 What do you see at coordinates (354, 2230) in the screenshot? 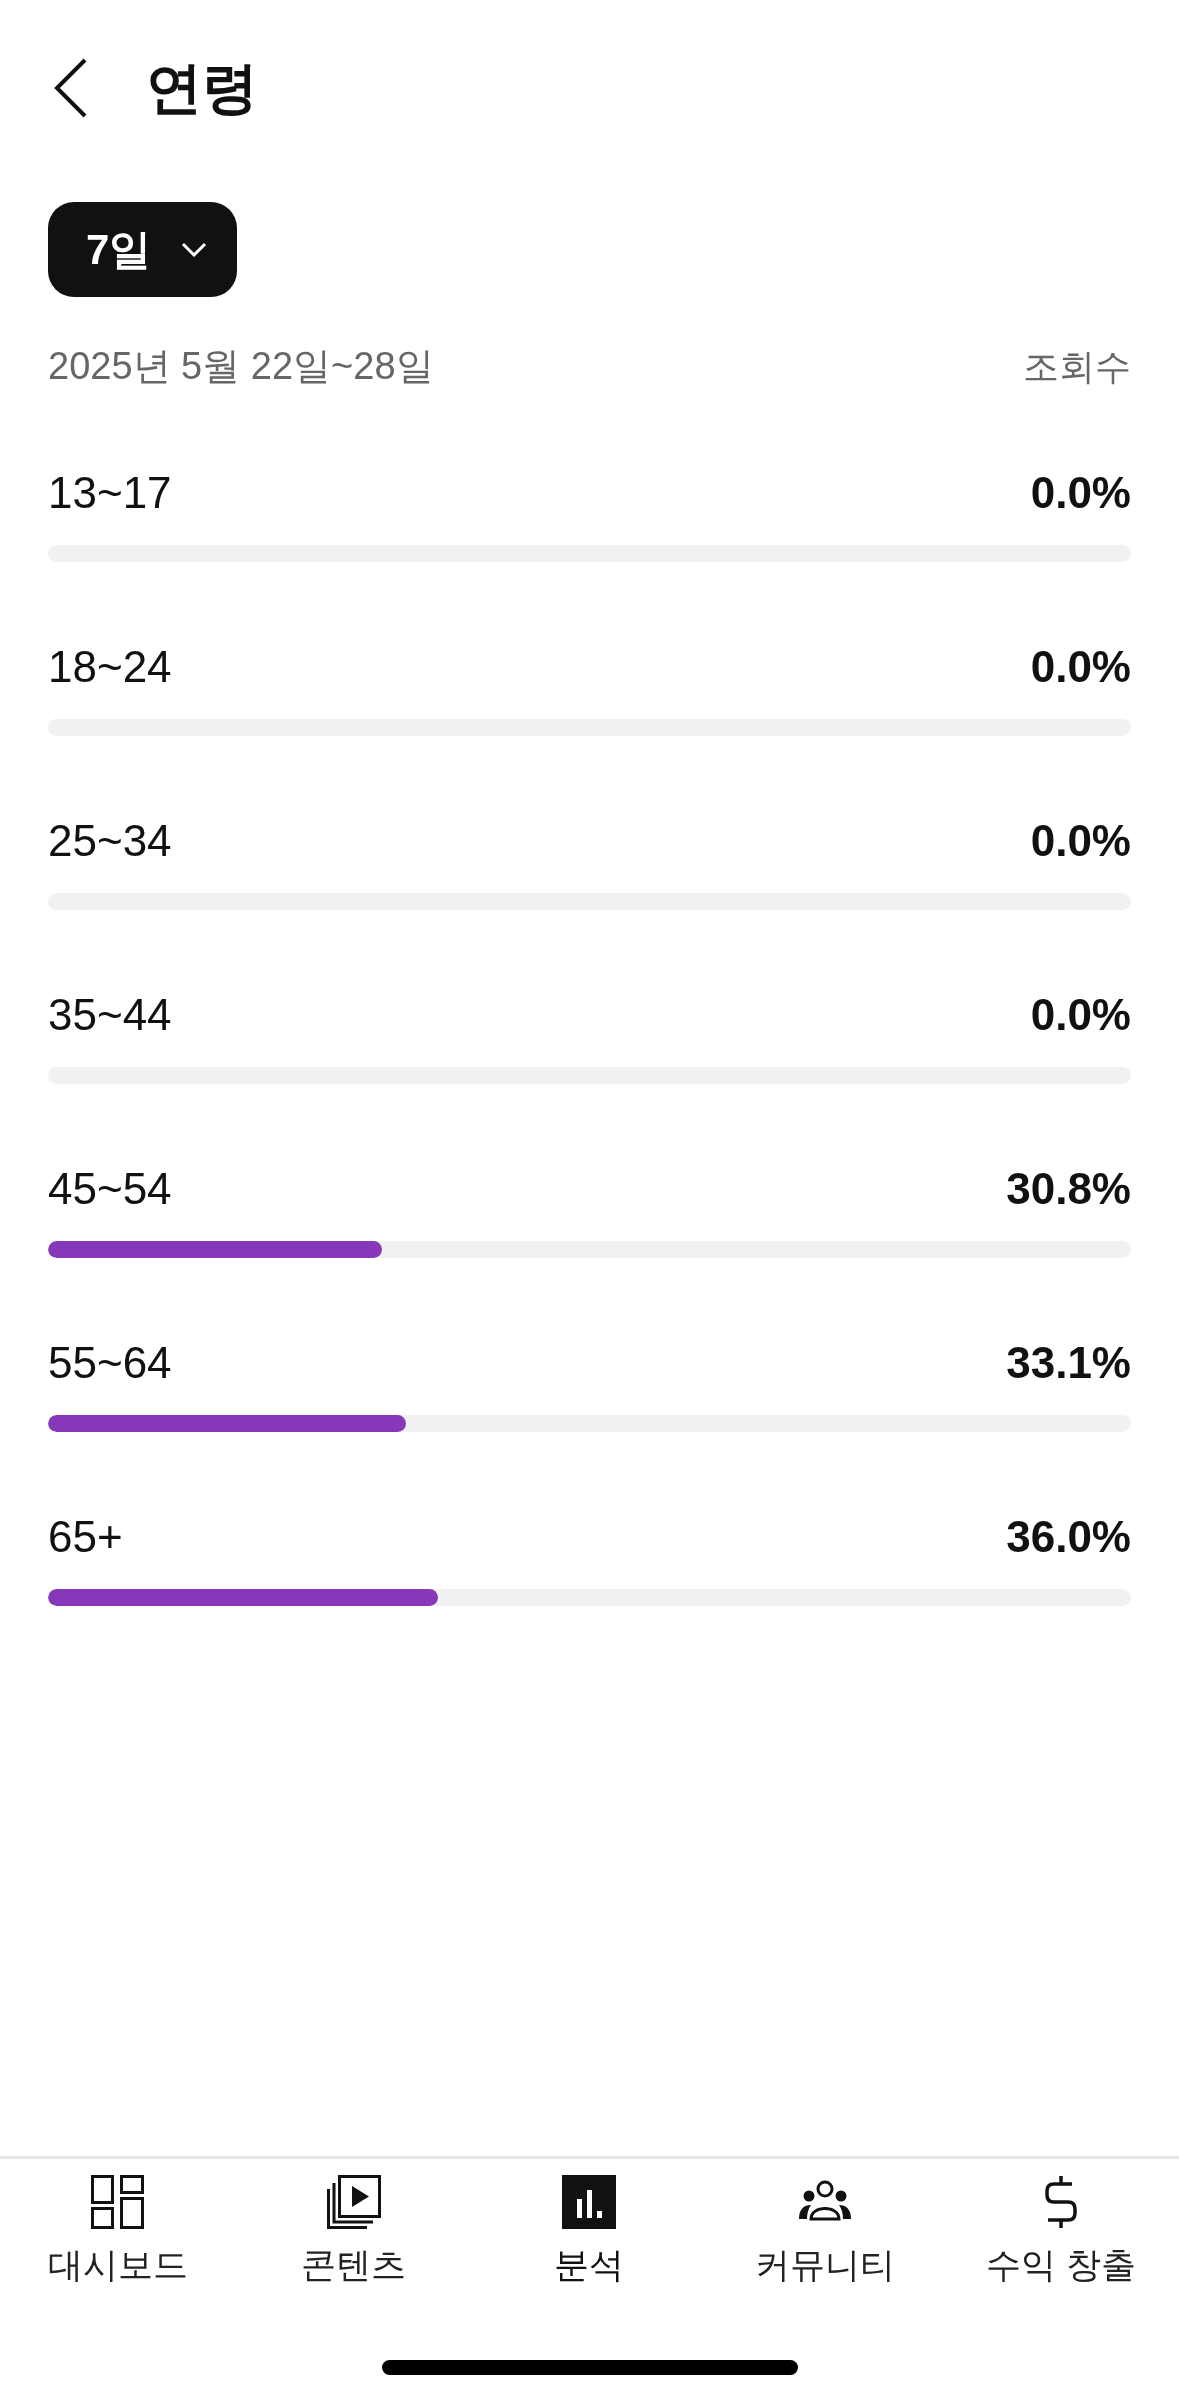
I see `nav-tab: 콘텐츠` at bounding box center [354, 2230].